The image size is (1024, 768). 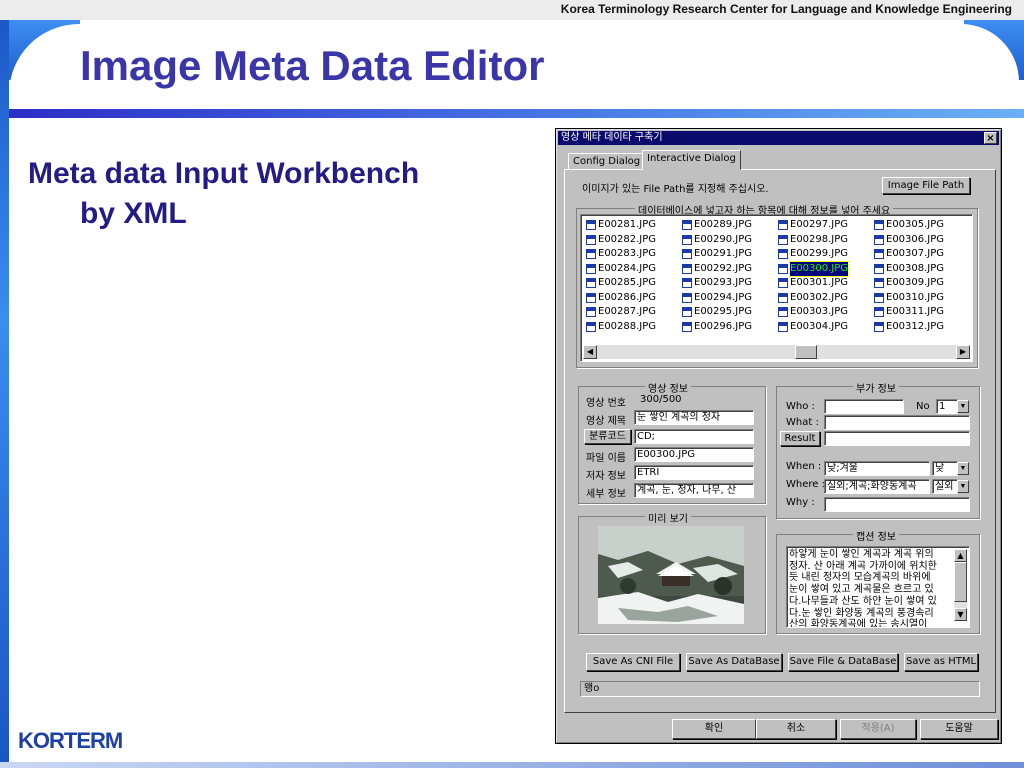 What do you see at coordinates (694, 454) in the screenshot?
I see `file-name-field: E00300.JPG` at bounding box center [694, 454].